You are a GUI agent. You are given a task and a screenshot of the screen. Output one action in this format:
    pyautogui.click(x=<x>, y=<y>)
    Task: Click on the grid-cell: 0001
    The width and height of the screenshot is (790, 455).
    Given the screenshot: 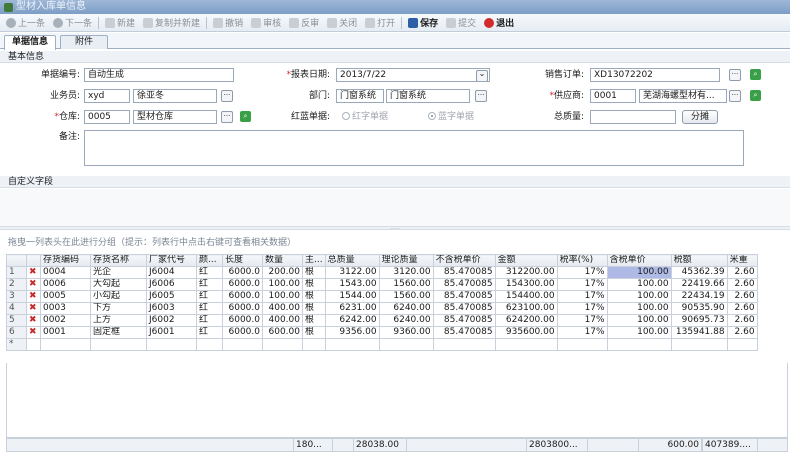 What is the action you would take?
    pyautogui.click(x=65, y=332)
    